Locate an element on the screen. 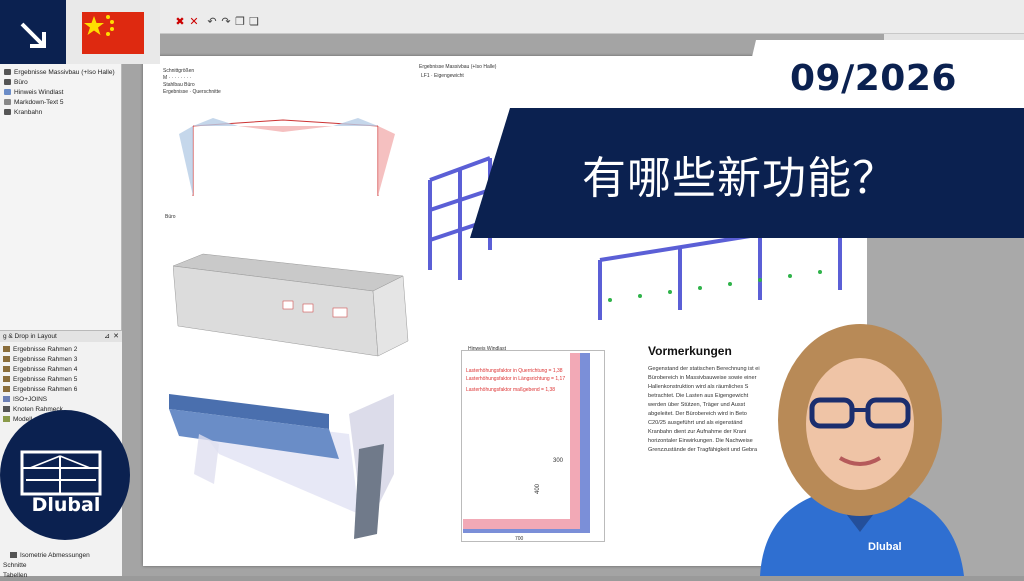 This screenshot has height=581, width=1024. banner-title: 有哪些新功能？ is located at coordinates (739, 178).